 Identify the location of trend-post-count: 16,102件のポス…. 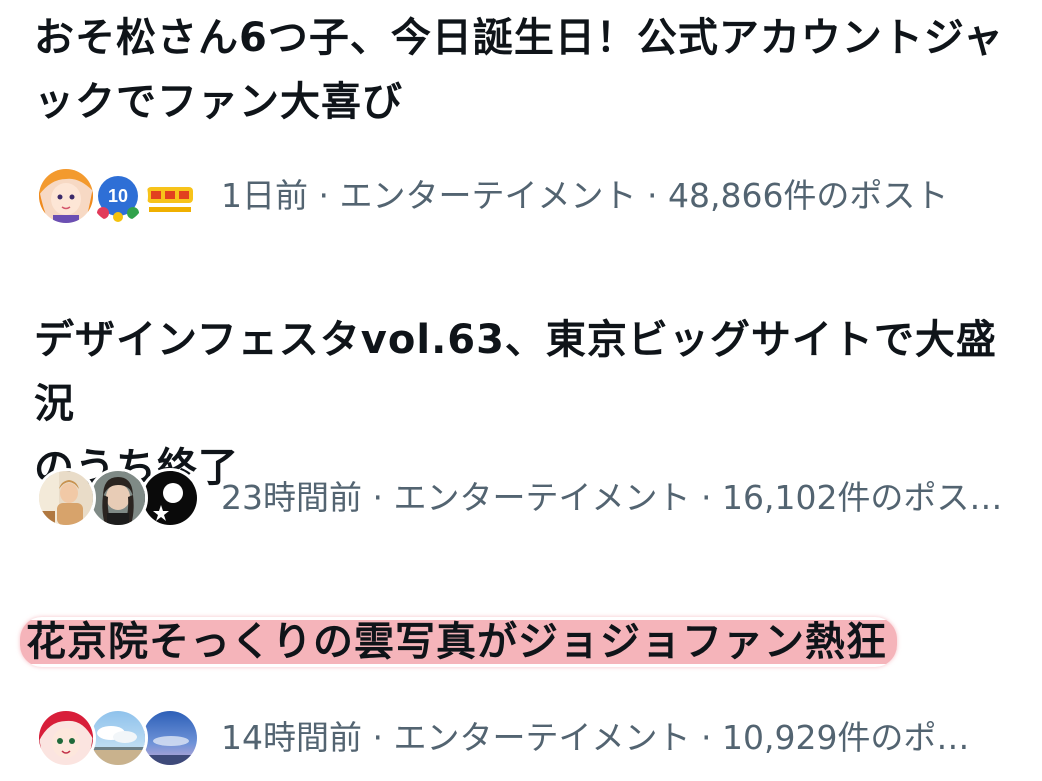
(862, 497).